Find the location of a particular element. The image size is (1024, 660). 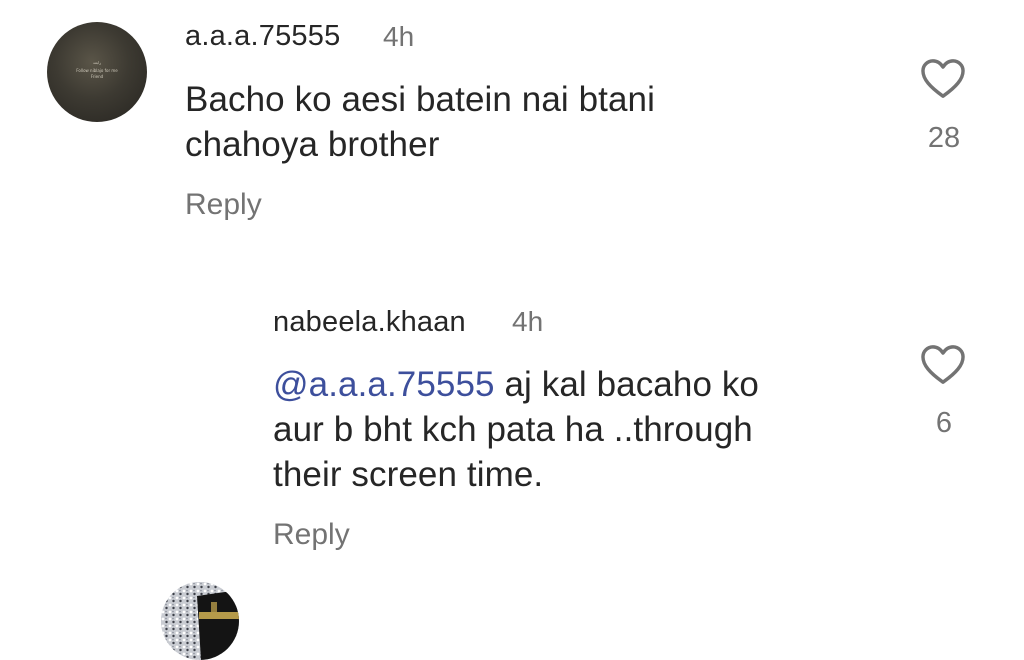

kaaba-image is located at coordinates (200, 621).